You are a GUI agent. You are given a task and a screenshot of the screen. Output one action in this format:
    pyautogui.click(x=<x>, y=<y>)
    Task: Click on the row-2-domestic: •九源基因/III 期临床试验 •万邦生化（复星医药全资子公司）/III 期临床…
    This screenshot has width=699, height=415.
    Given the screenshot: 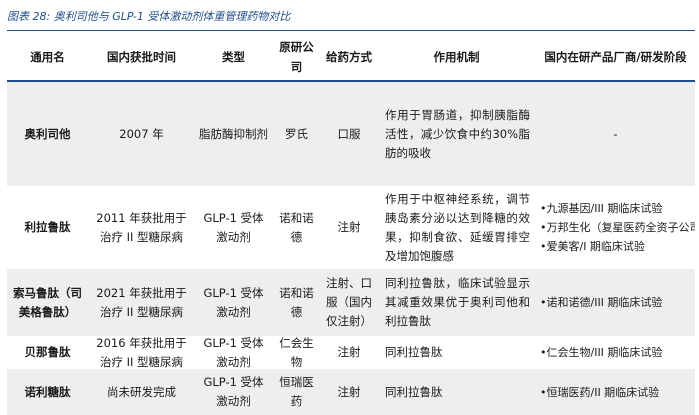 What is the action you would take?
    pyautogui.click(x=615, y=227)
    